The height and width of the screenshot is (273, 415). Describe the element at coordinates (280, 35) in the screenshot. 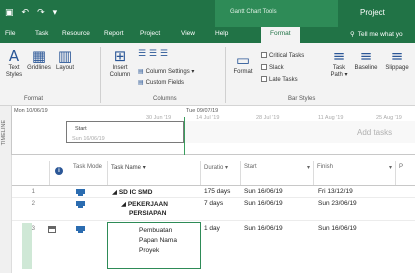

I see `tab-format: Format` at that location.